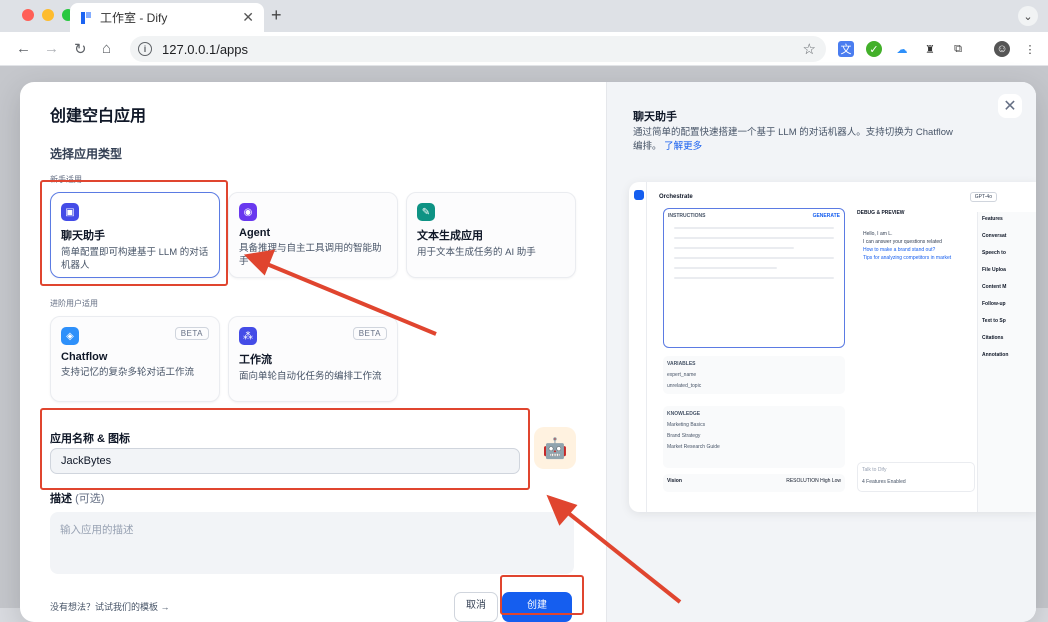  What do you see at coordinates (684, 414) in the screenshot?
I see `preview-kn-label: KNOWLEDGE` at bounding box center [684, 414].